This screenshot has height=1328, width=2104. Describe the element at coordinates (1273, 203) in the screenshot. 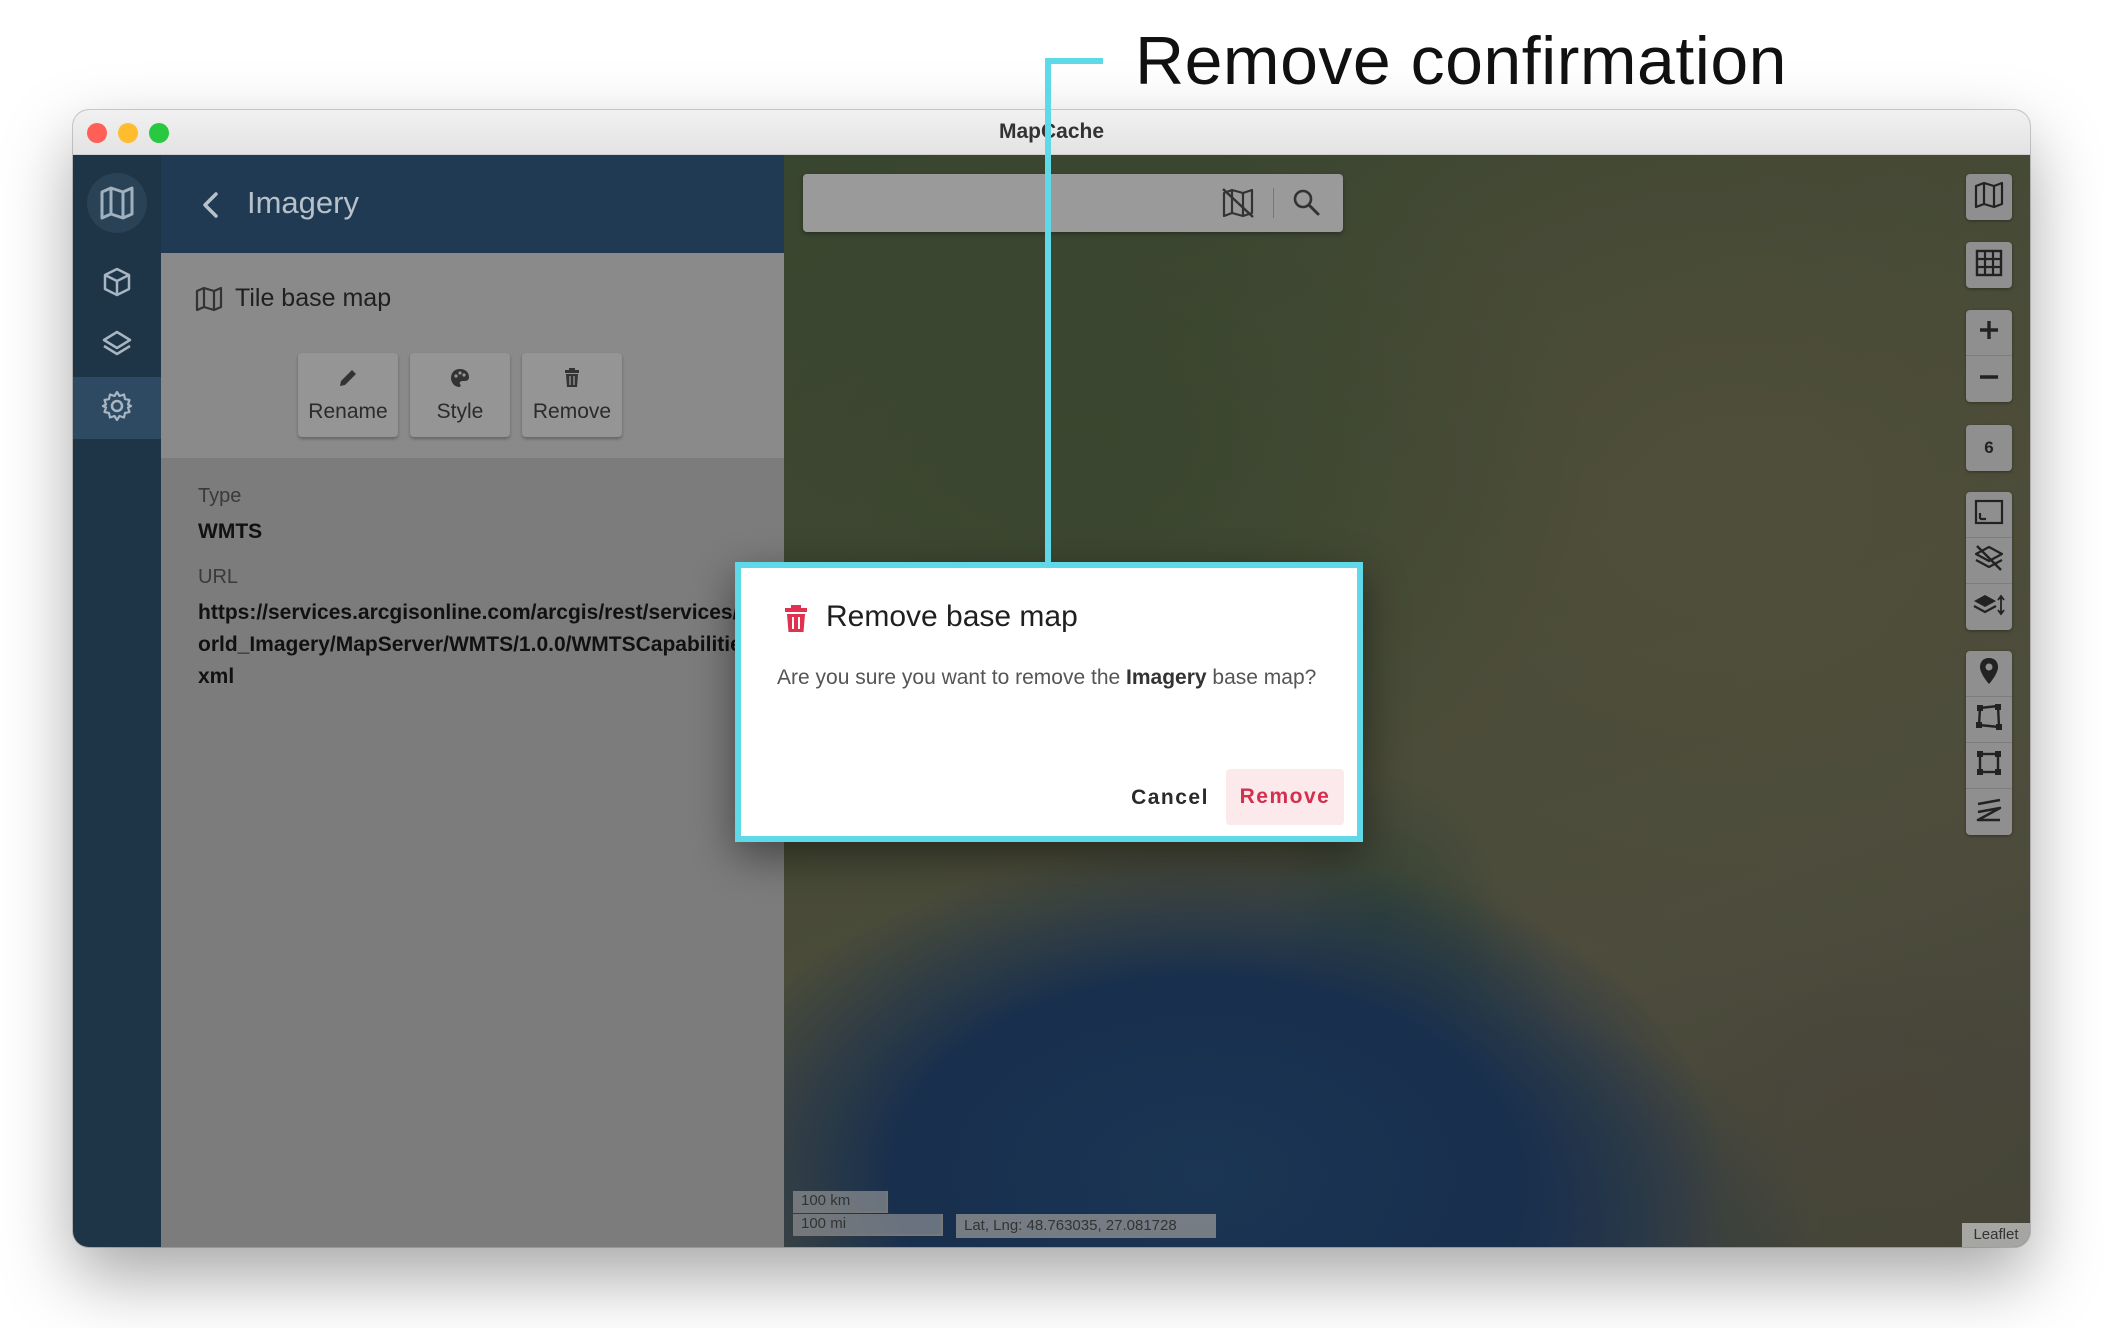

I see `search-divider` at that location.